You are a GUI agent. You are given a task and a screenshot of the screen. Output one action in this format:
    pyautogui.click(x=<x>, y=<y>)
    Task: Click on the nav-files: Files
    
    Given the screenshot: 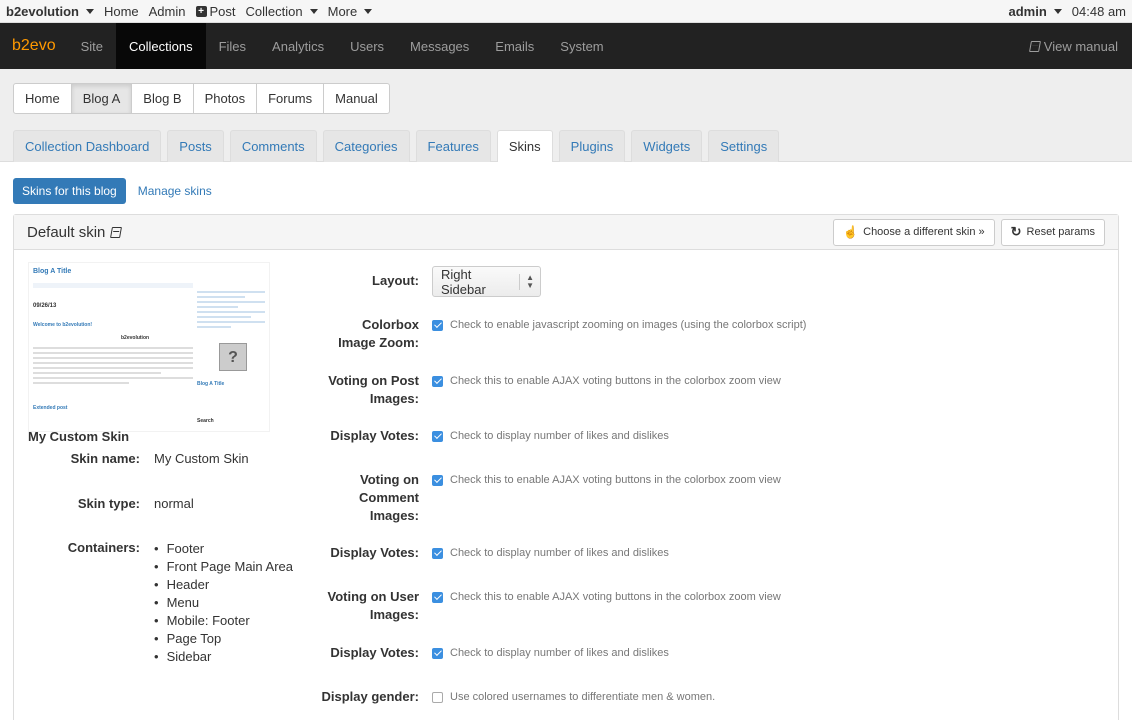 What is the action you would take?
    pyautogui.click(x=232, y=46)
    